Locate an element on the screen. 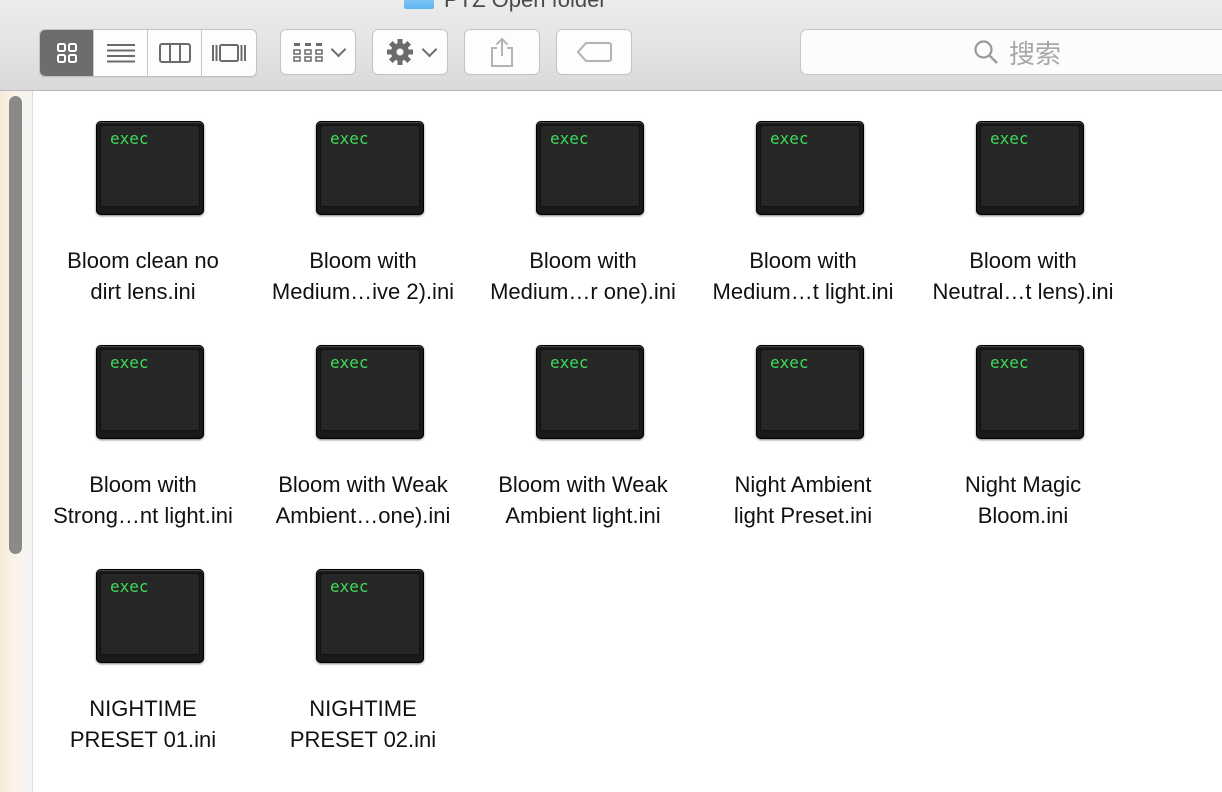  file-name: Bloom with Neutral…t lens).ini is located at coordinates (1023, 276).